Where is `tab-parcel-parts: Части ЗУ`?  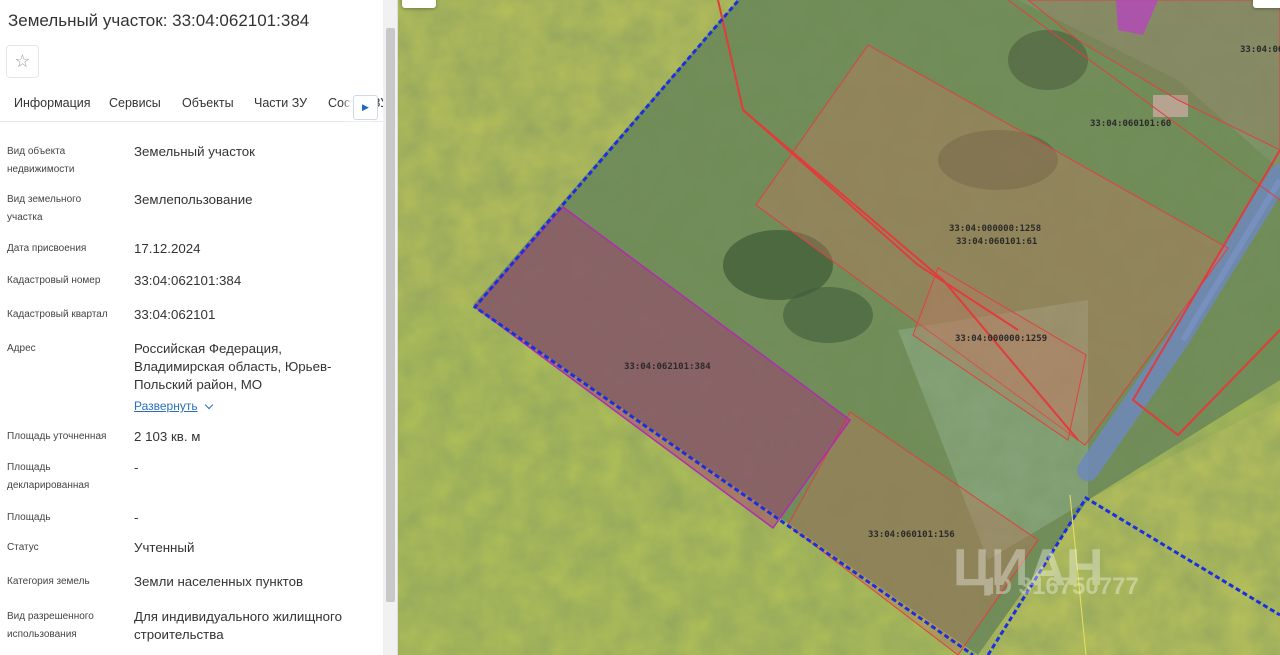
tab-parcel-parts: Части ЗУ is located at coordinates (280, 103).